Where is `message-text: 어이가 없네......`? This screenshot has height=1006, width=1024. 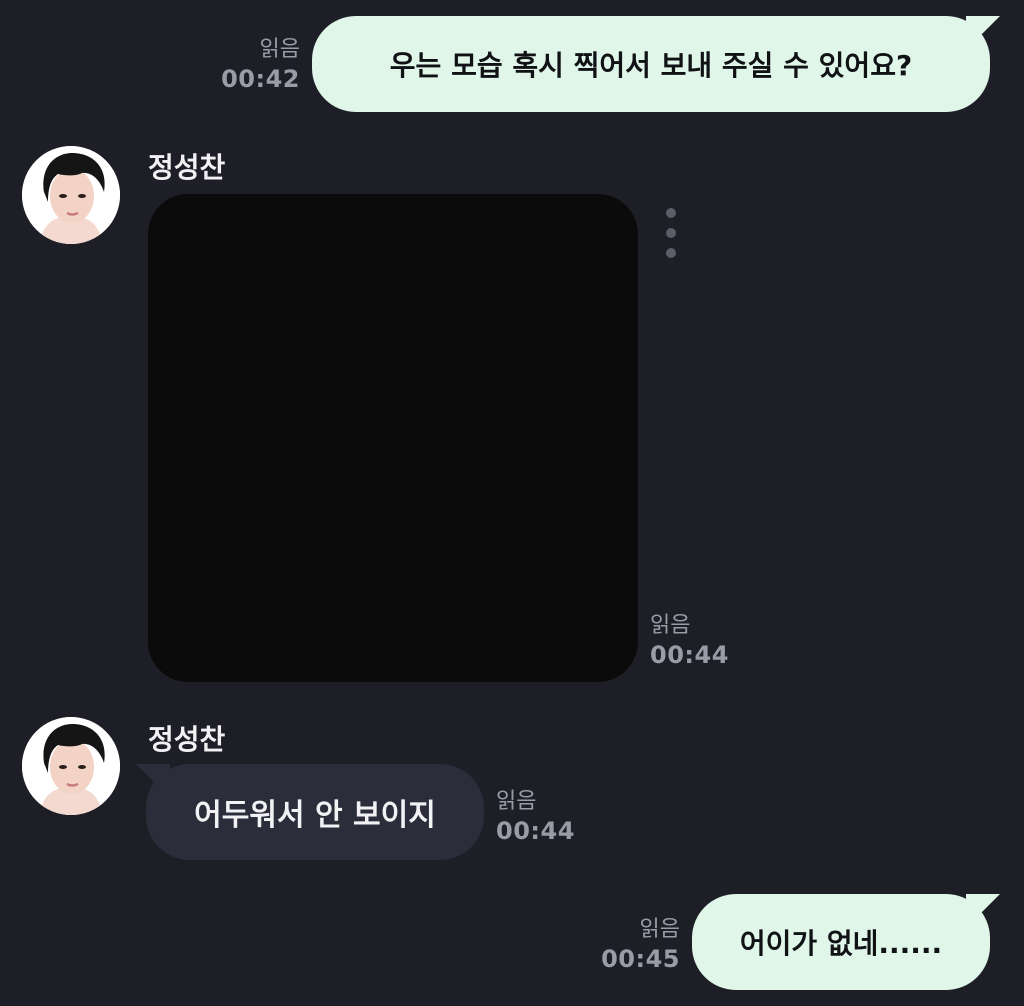 message-text: 어이가 없네...... is located at coordinates (841, 943).